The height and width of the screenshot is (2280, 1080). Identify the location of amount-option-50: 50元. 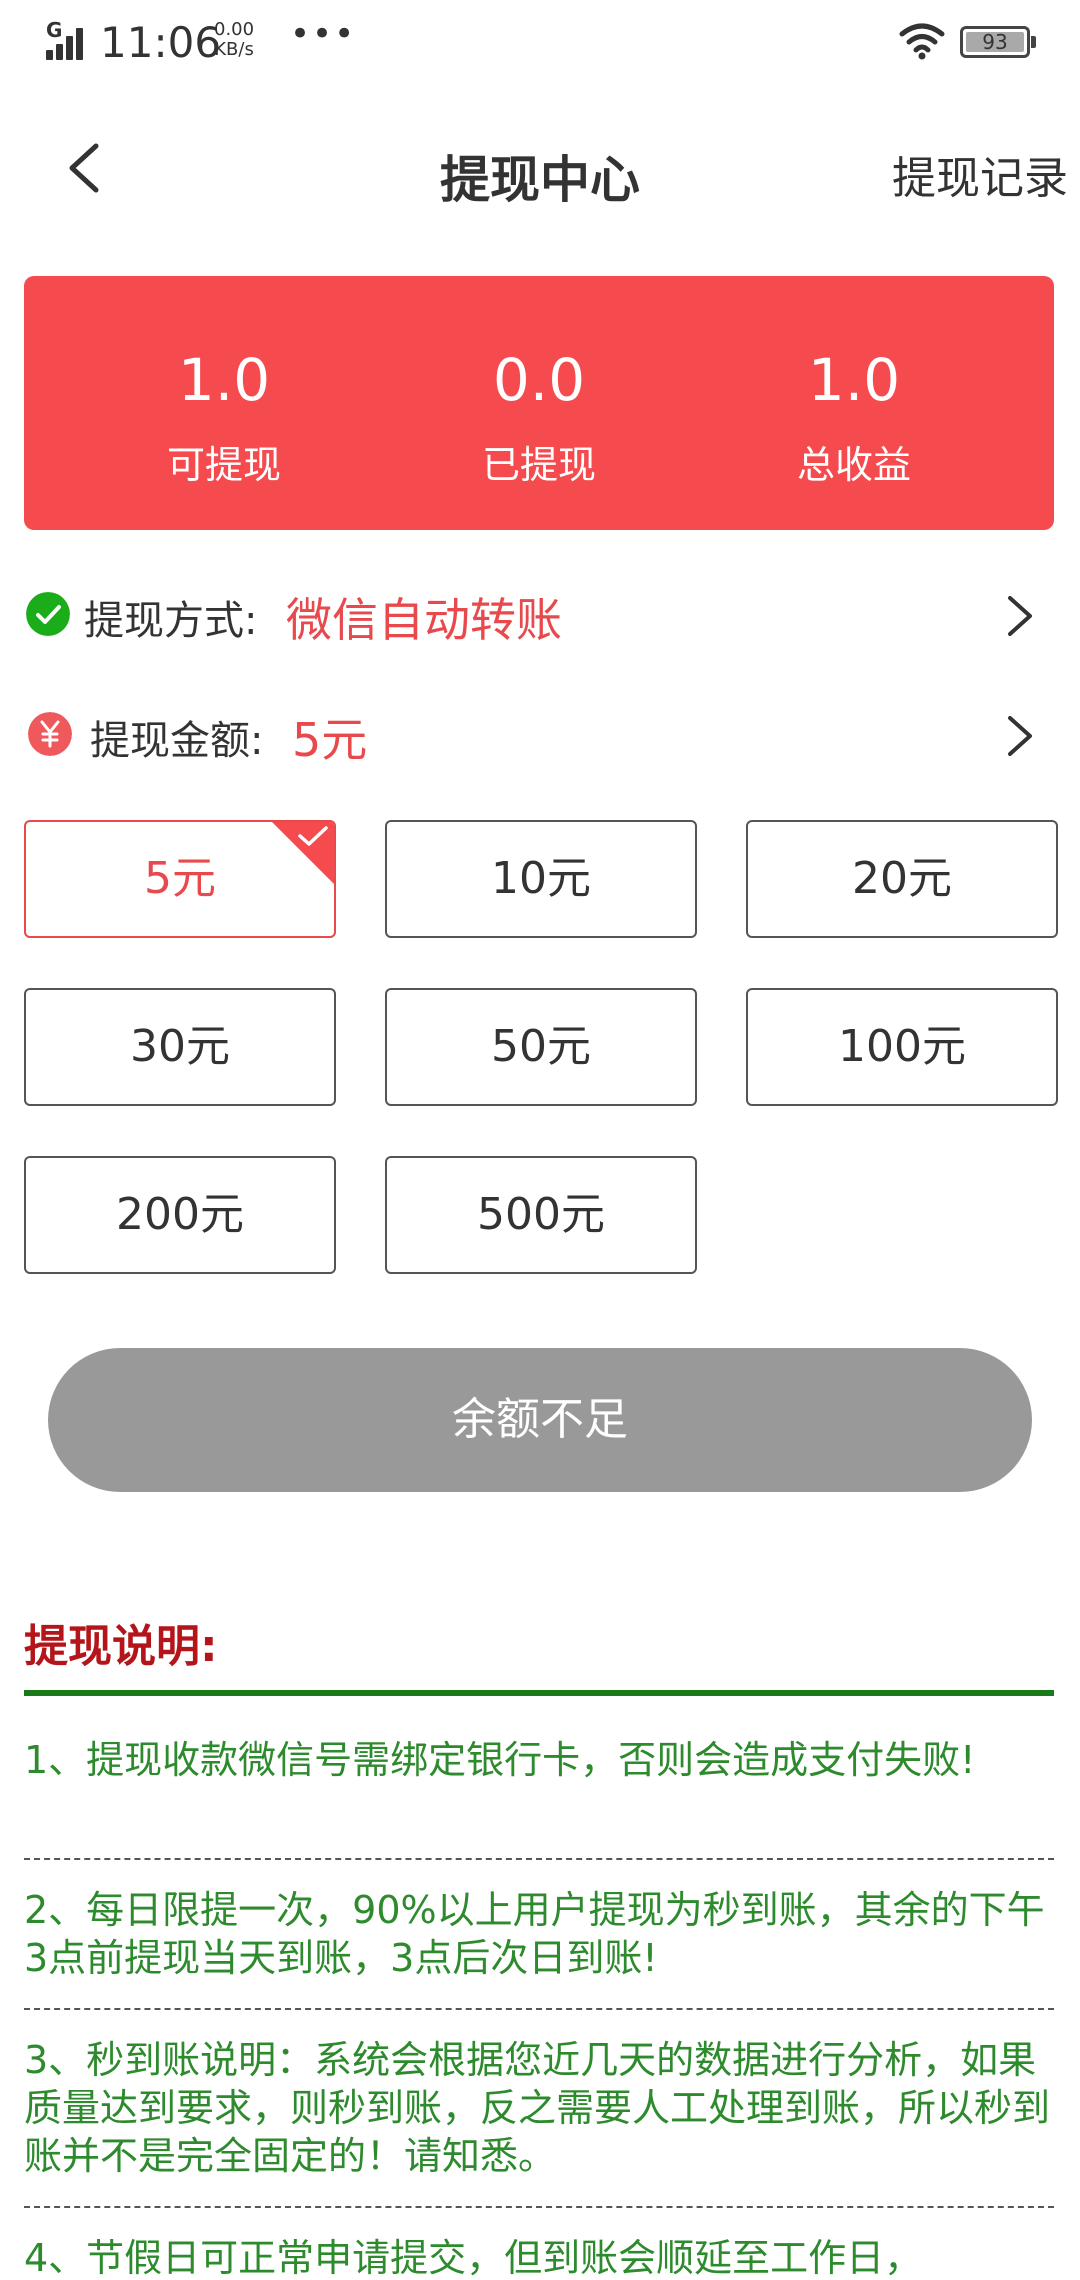
(541, 1047).